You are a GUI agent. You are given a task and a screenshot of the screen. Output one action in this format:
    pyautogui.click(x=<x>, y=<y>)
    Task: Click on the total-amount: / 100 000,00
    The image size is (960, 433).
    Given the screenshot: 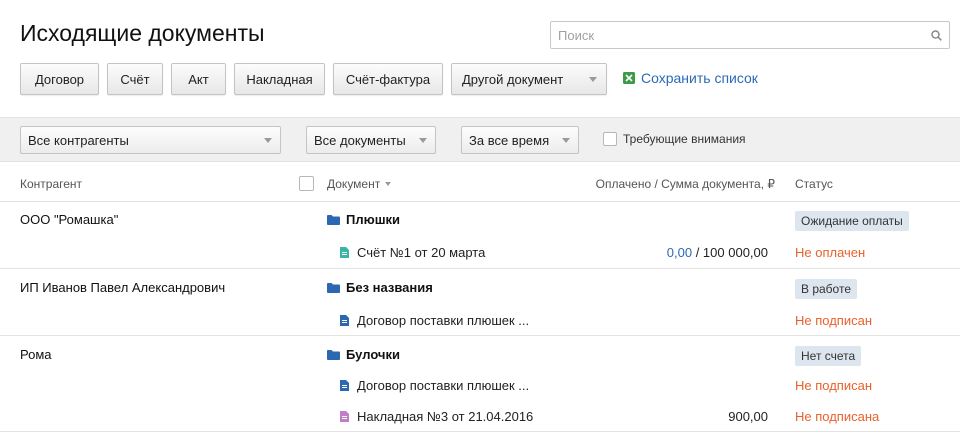 What is the action you would take?
    pyautogui.click(x=730, y=252)
    